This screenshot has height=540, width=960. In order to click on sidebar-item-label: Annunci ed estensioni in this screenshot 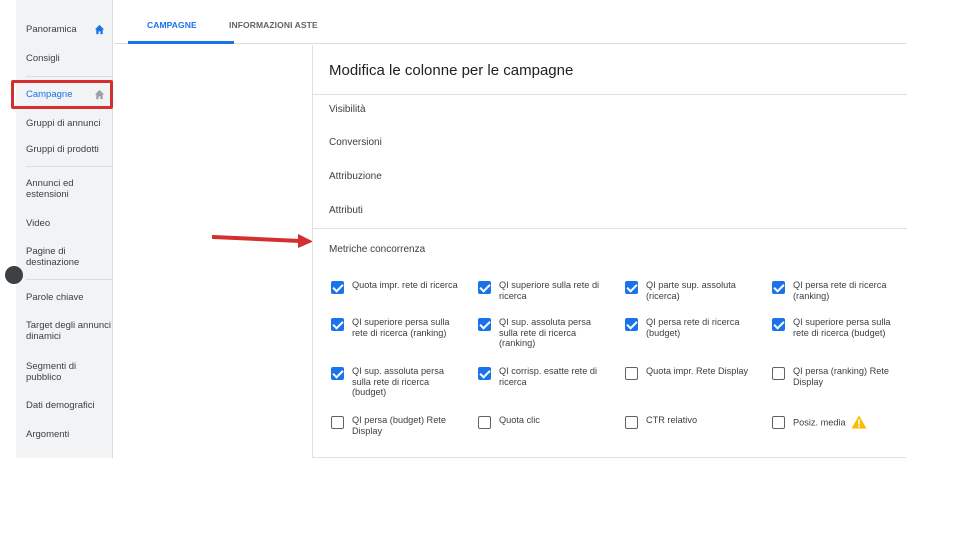, I will do `click(50, 189)`.